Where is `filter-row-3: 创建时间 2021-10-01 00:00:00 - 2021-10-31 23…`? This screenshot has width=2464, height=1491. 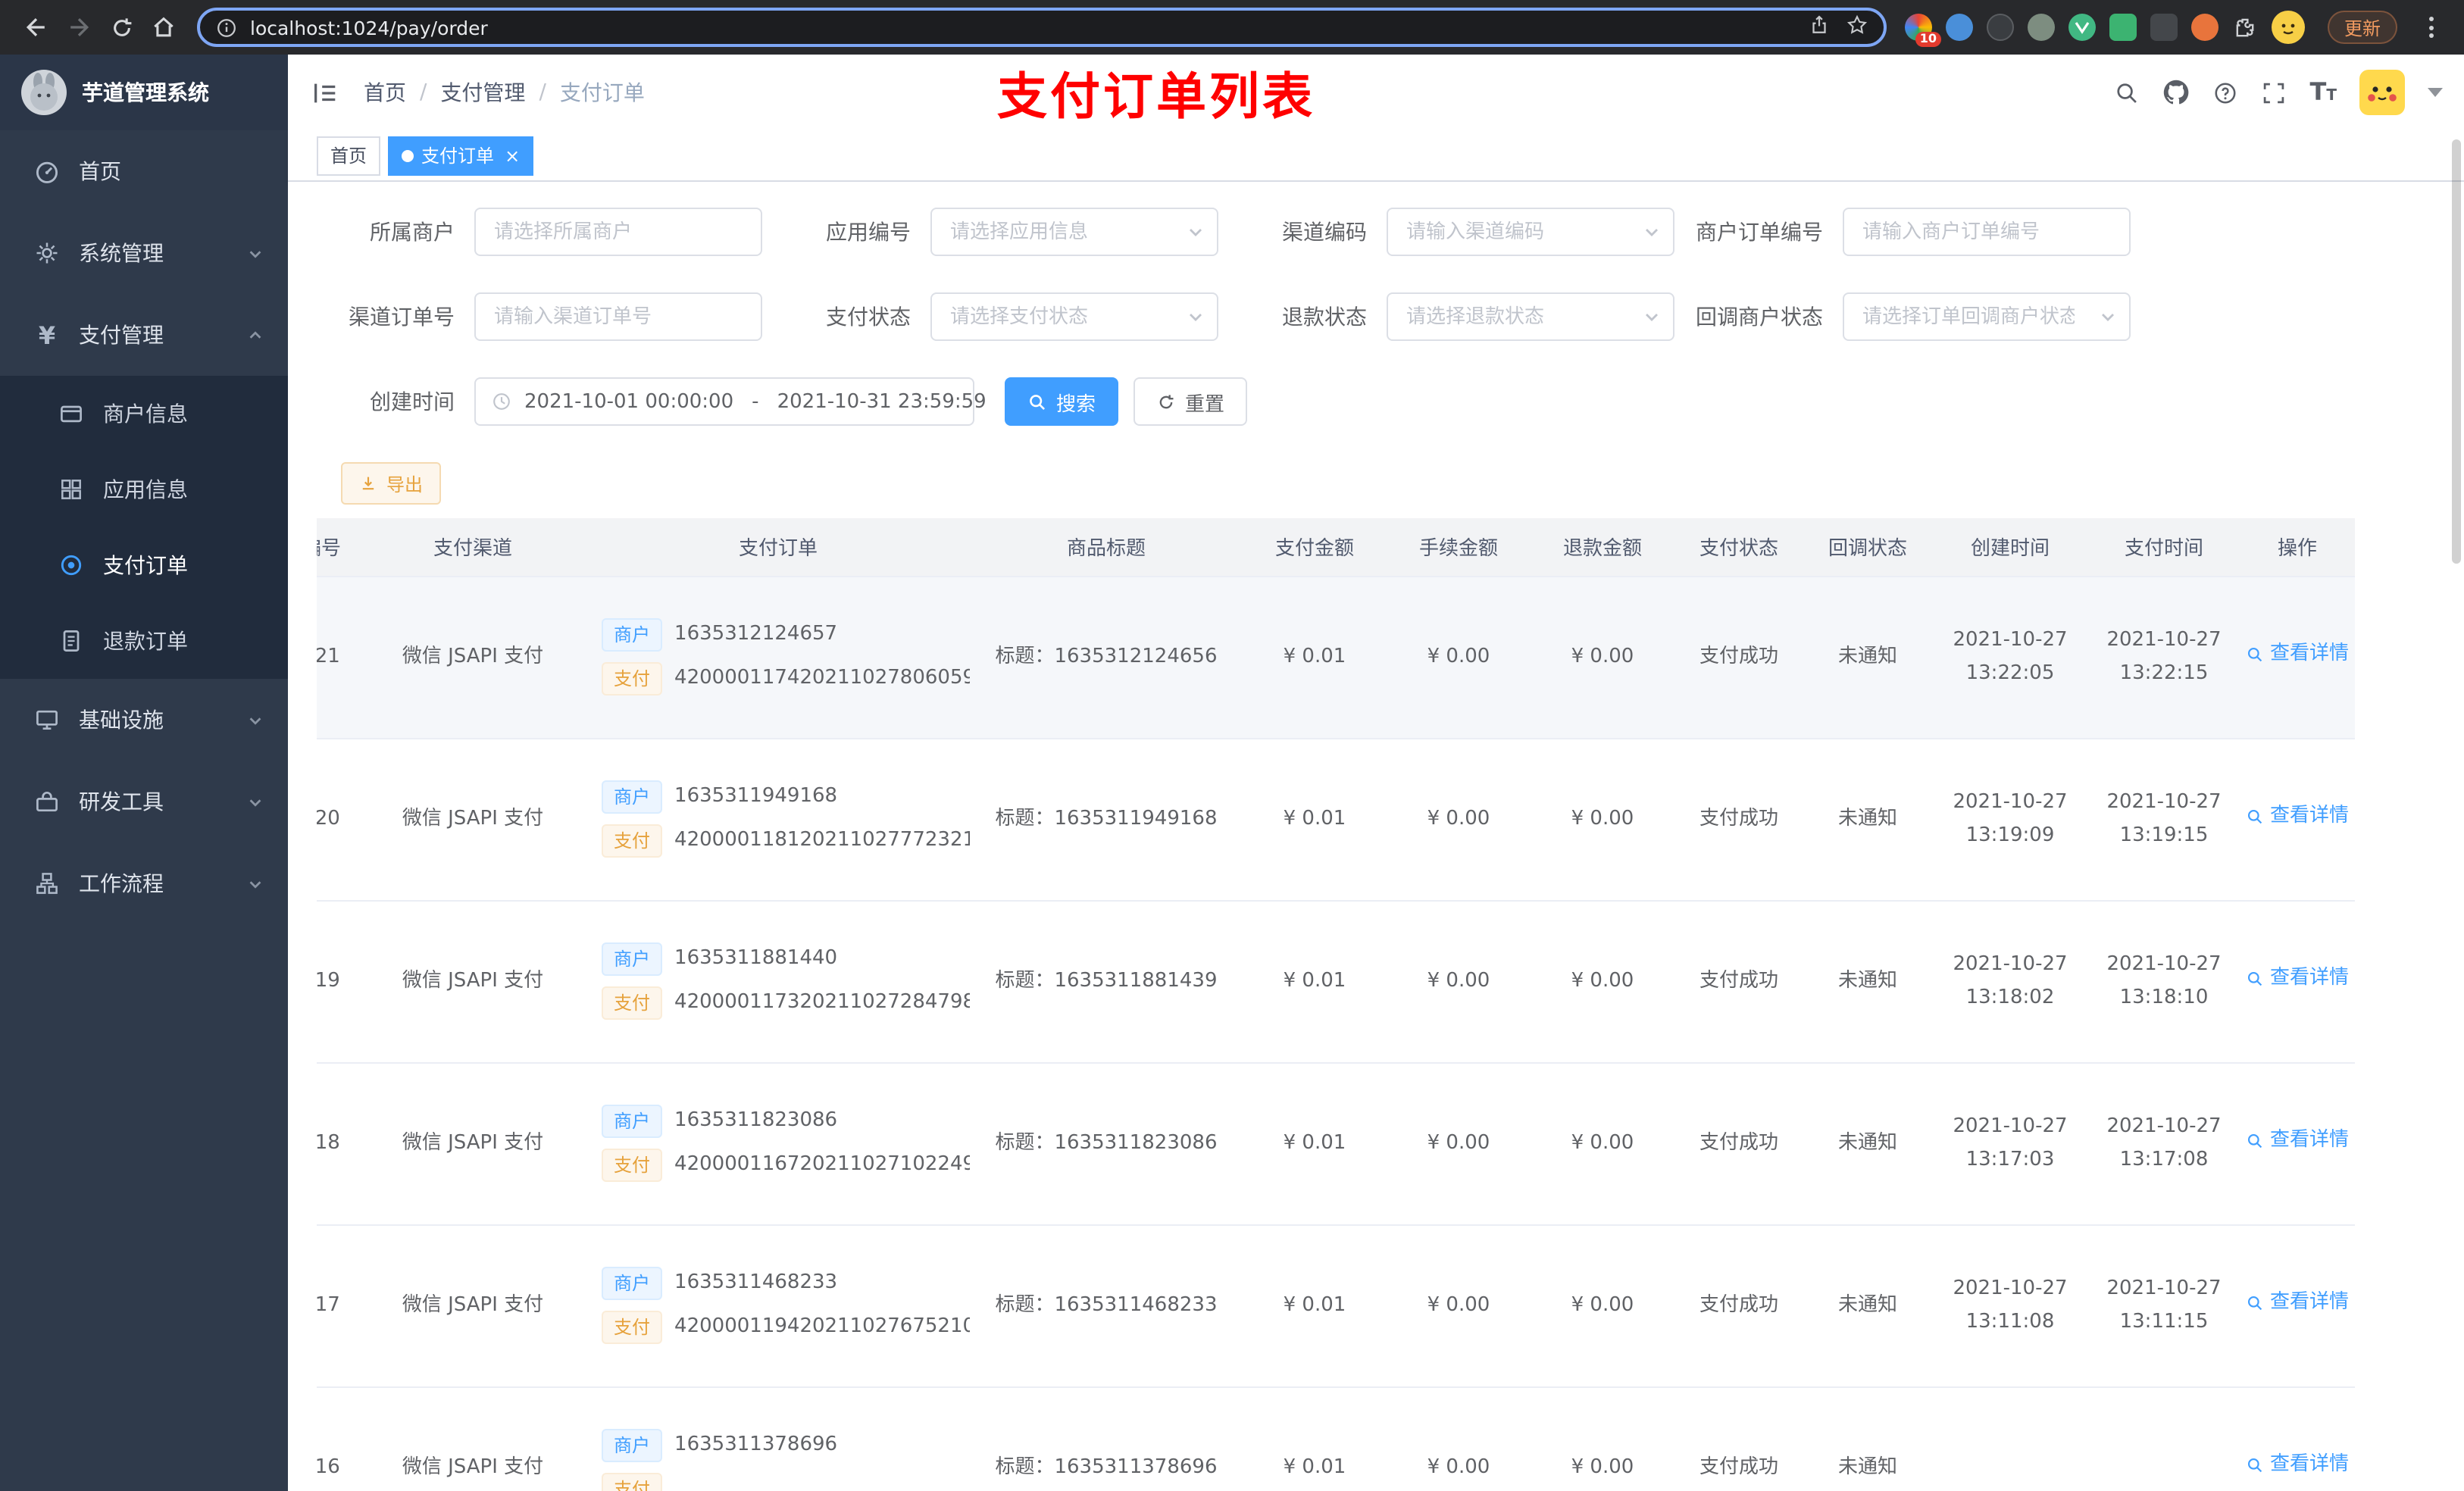 filter-row-3: 创建时间 2021-10-01 00:00:00 - 2021-10-31 23… is located at coordinates (1390, 401).